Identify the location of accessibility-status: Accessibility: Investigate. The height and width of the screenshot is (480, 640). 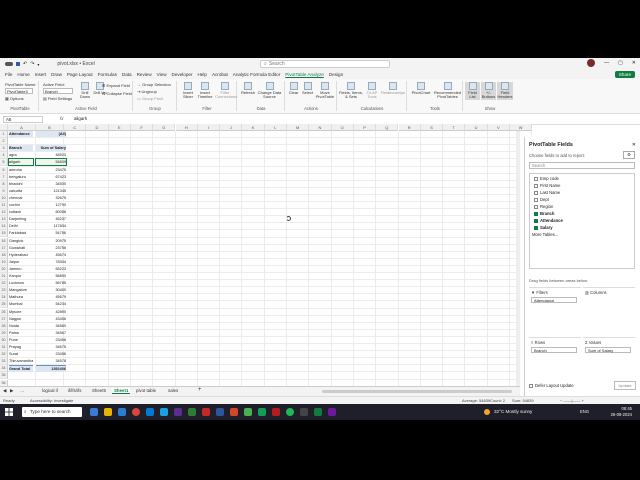
(51, 400).